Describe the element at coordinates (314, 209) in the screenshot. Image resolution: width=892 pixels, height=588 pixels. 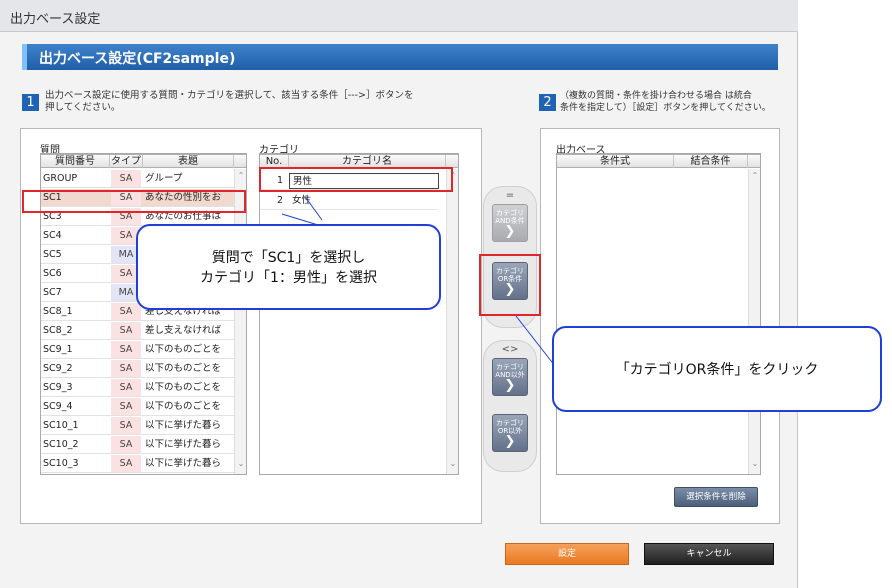
I see `callout-pointer-category` at that location.